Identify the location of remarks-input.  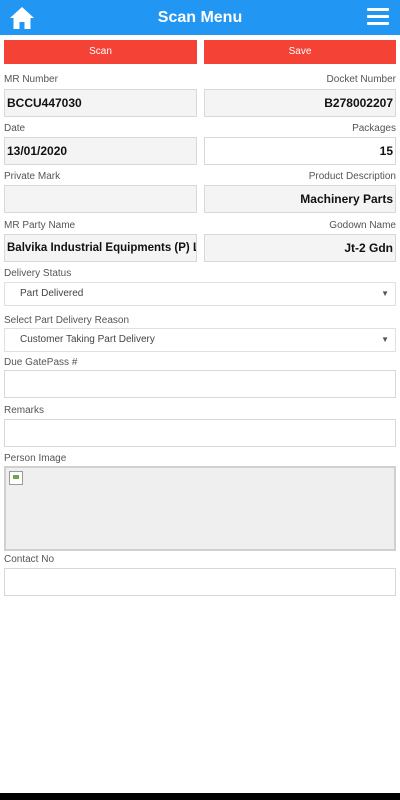
(200, 433).